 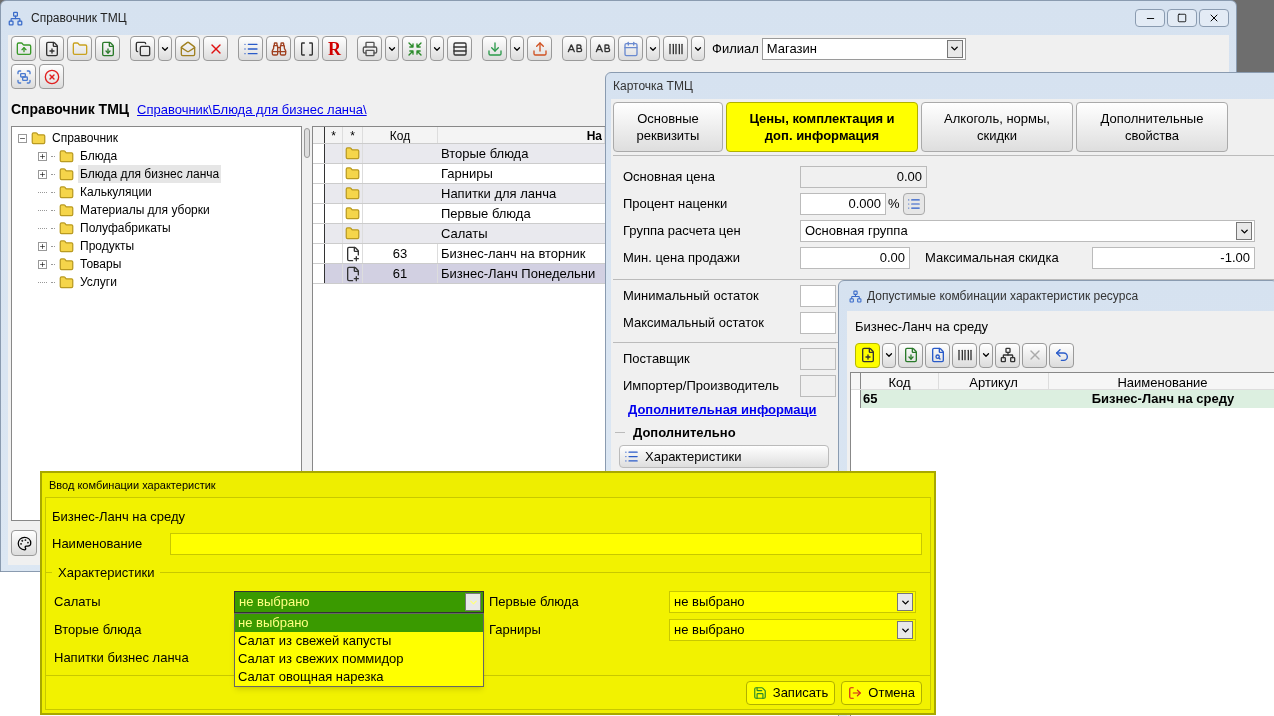 What do you see at coordinates (400, 273) in the screenshot?
I see `table-cell: 61` at bounding box center [400, 273].